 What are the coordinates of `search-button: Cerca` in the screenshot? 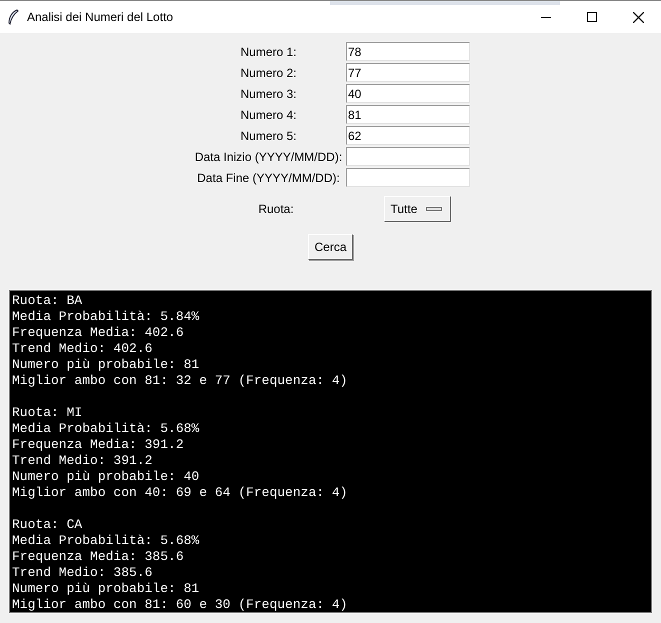 It's located at (330, 247).